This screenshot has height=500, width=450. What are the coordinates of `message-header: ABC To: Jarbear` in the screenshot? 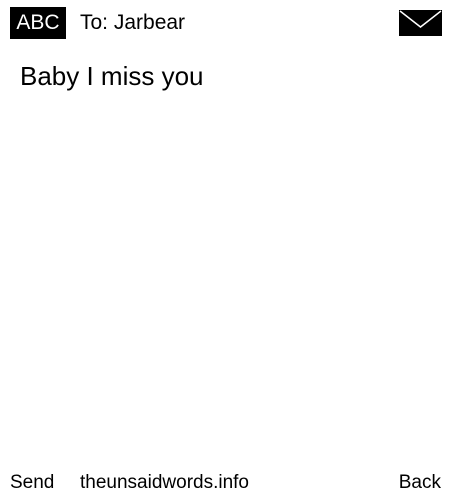 It's located at (225, 24).